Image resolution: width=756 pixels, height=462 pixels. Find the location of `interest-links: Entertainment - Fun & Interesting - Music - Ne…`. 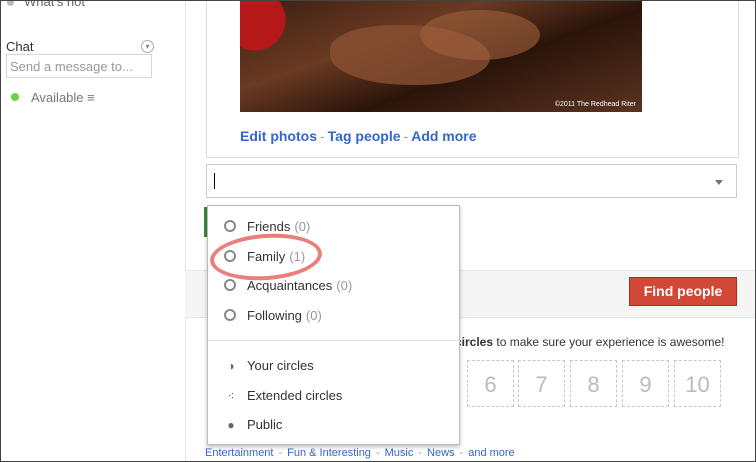

interest-links: Entertainment - Fun & Interesting - Music - Ne… is located at coordinates (360, 453).